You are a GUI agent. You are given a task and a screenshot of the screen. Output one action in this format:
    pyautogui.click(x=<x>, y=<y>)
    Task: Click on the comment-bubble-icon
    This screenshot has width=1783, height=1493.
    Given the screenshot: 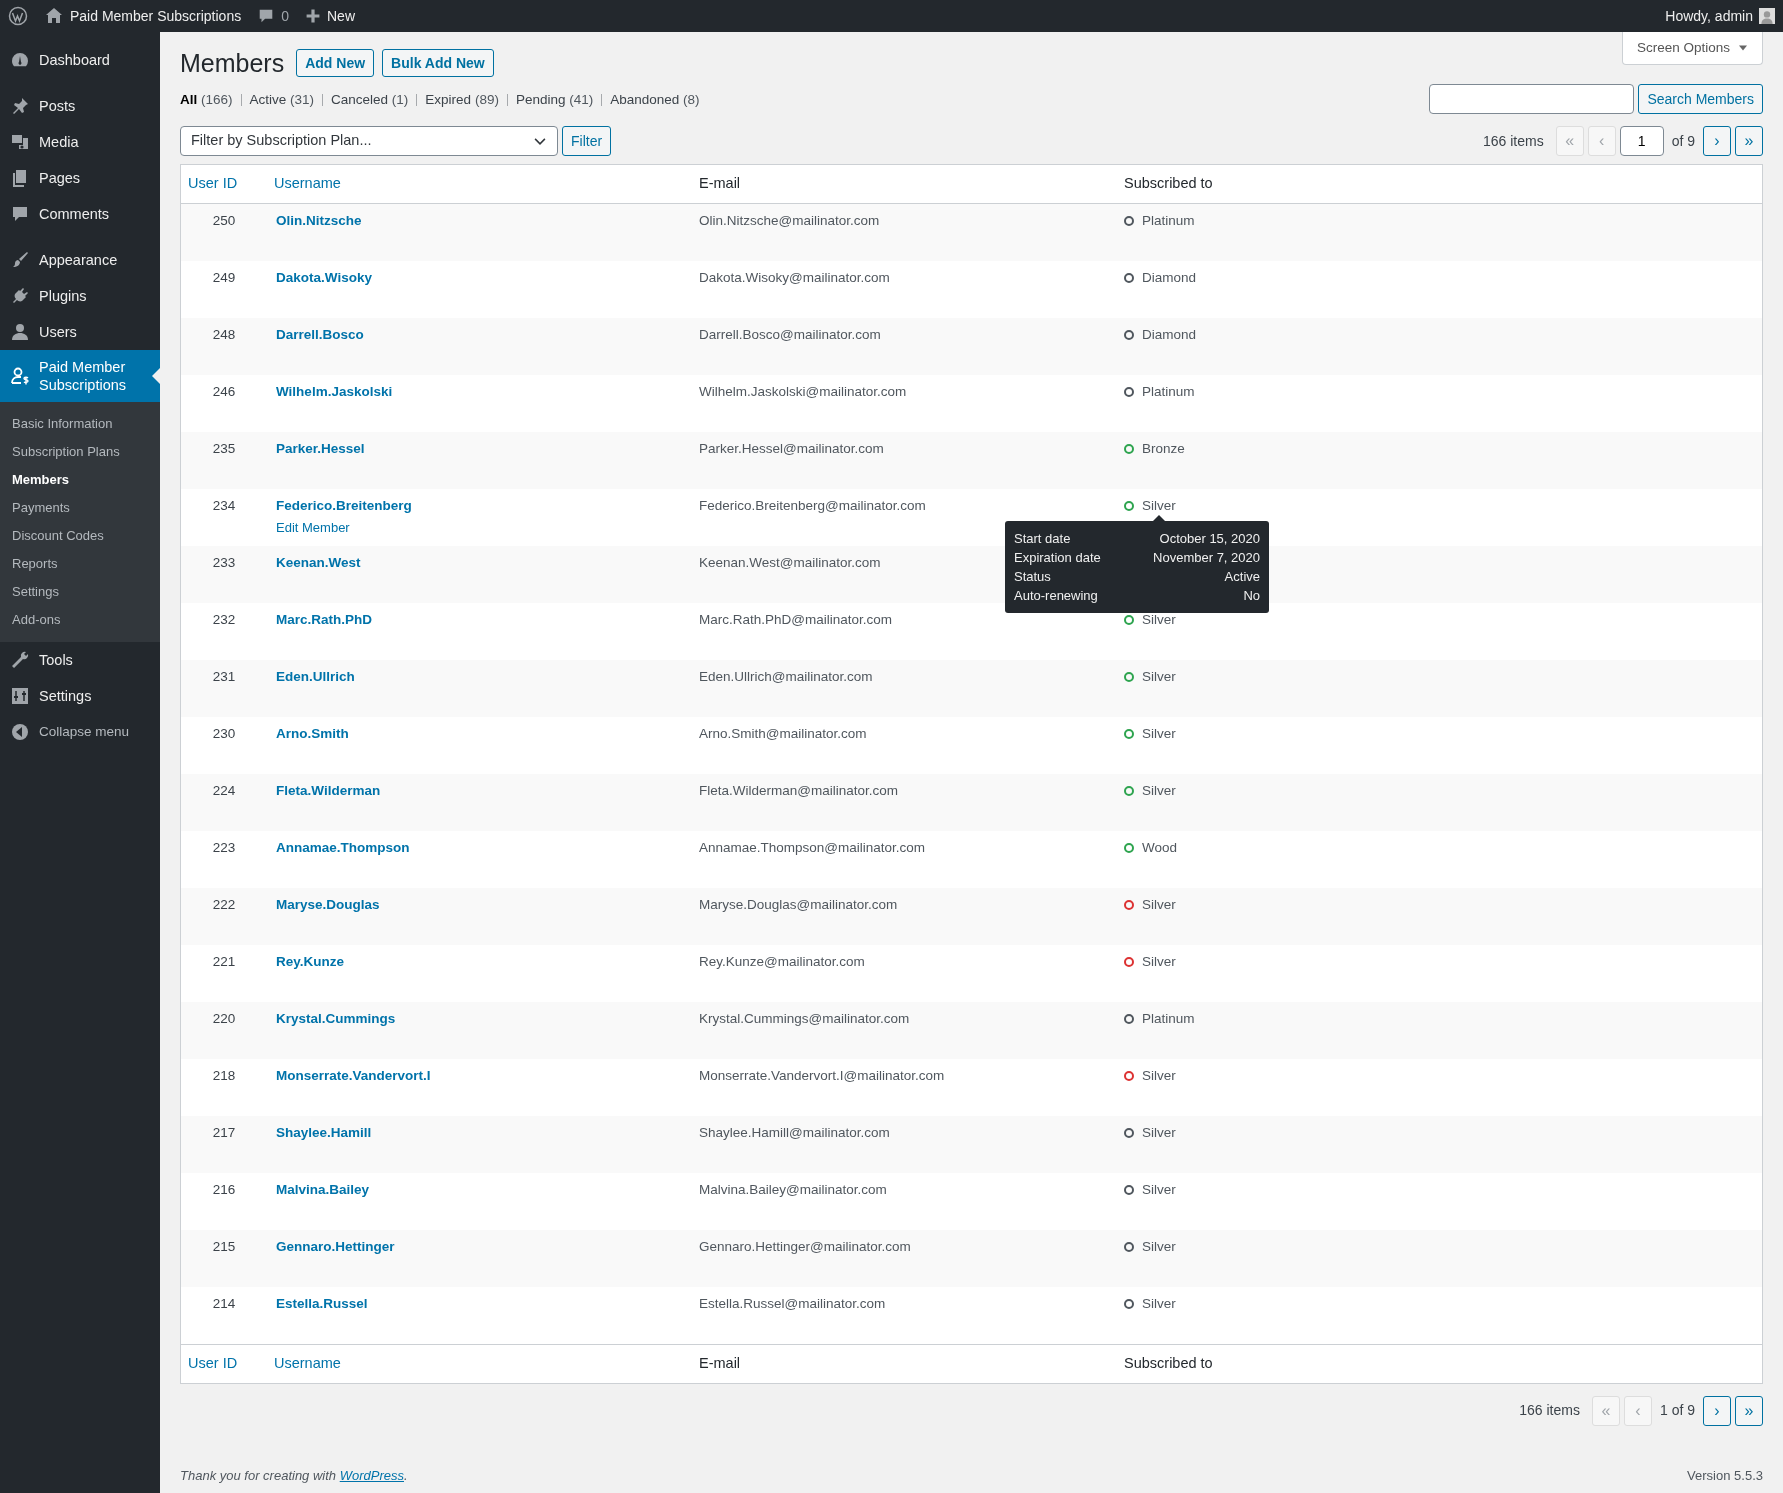 What is the action you would take?
    pyautogui.click(x=20, y=214)
    